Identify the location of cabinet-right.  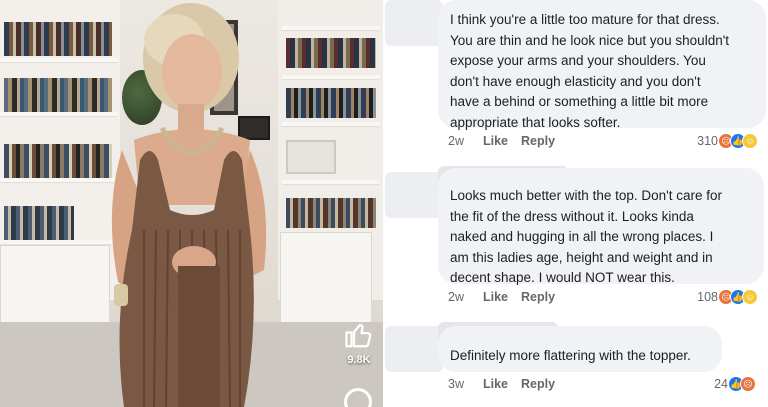
(326, 278).